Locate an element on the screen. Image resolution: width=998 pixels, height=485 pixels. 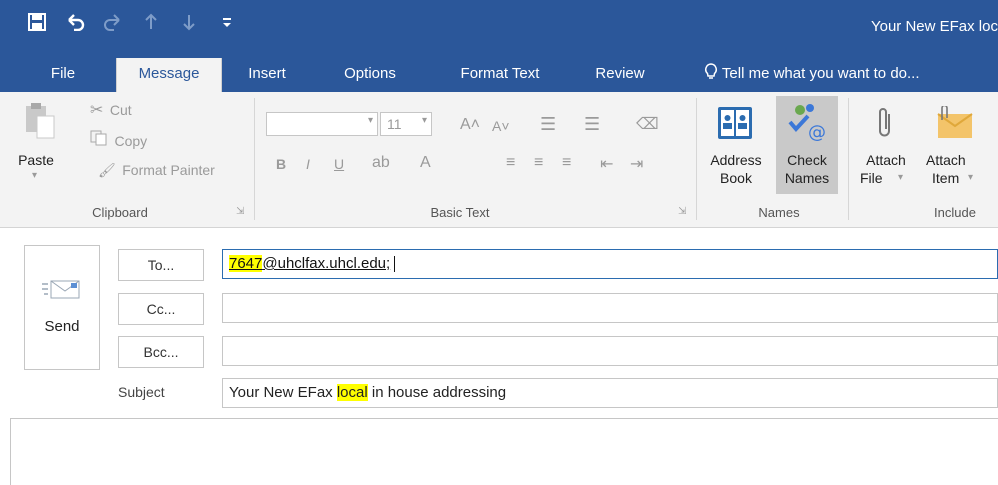
address-book-icon is located at coordinates (735, 125).